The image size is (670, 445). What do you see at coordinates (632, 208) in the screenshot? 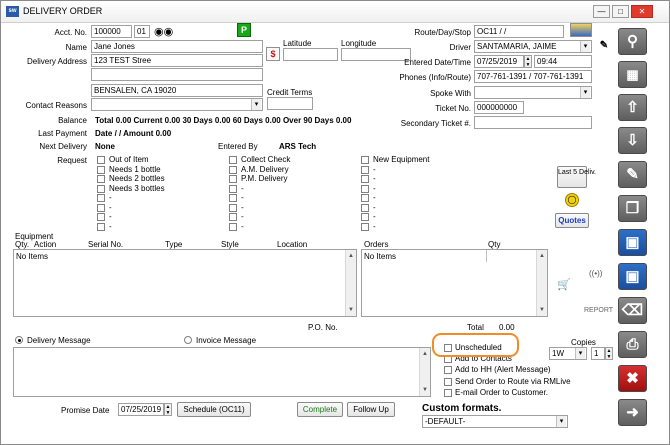
I see `copy-icon: ❐` at bounding box center [632, 208].